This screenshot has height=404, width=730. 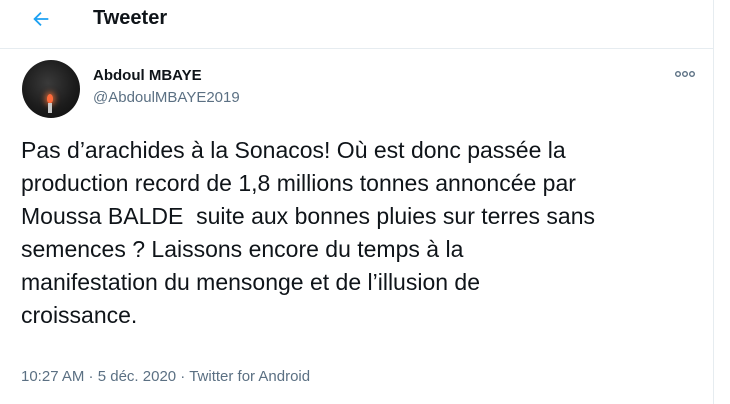 I want to click on back-button, so click(x=41, y=19).